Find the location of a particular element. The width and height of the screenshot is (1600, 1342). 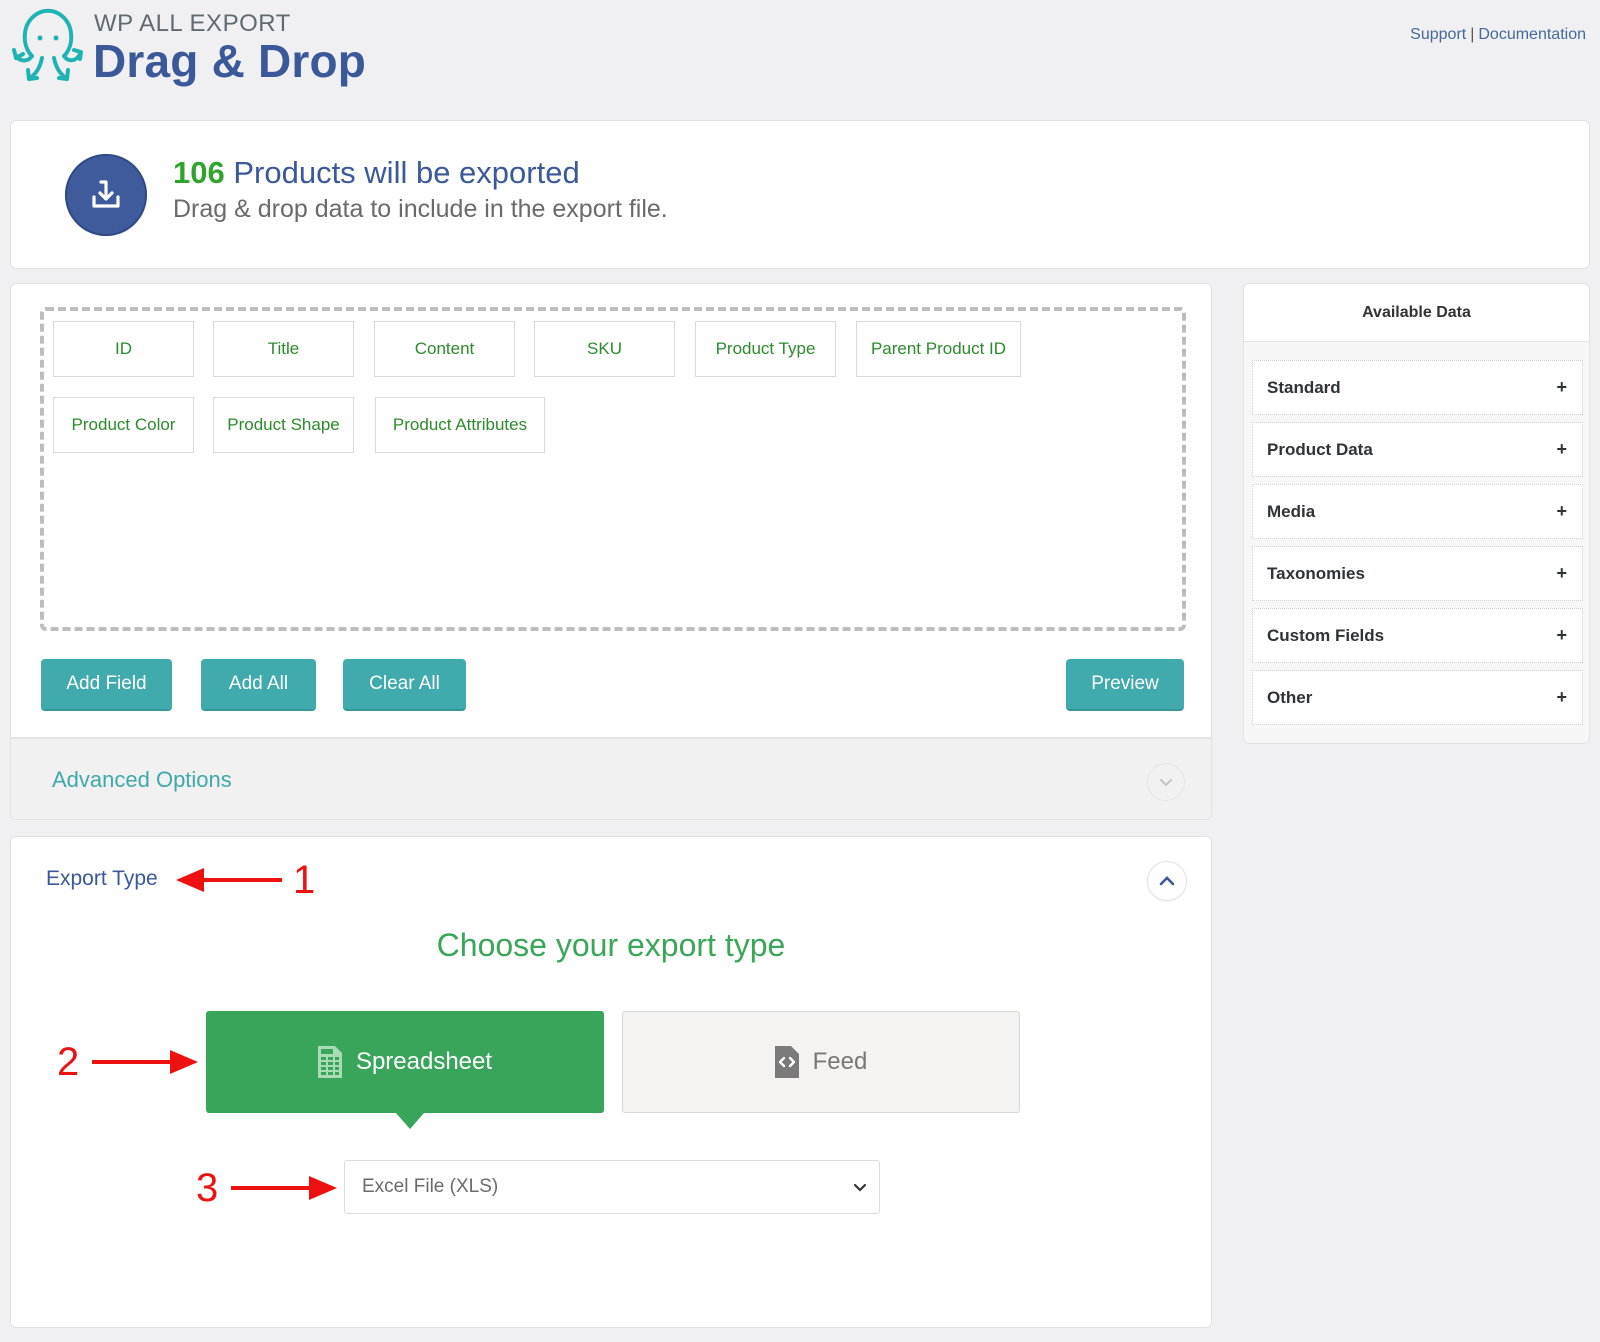

sidebar-section-label: Product Data is located at coordinates (1320, 449).